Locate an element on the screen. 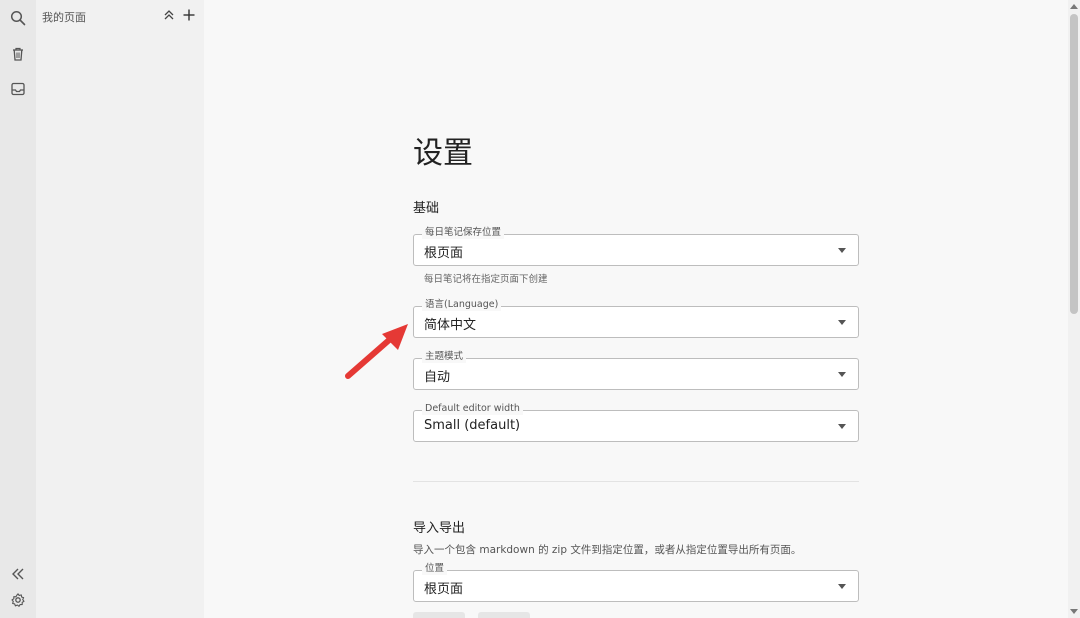  scroll-down-arrow-icon is located at coordinates (1074, 611).